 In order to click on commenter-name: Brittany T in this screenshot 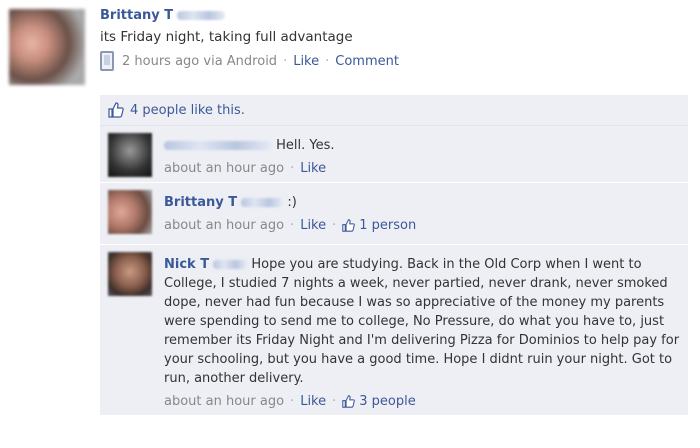, I will do `click(200, 202)`.